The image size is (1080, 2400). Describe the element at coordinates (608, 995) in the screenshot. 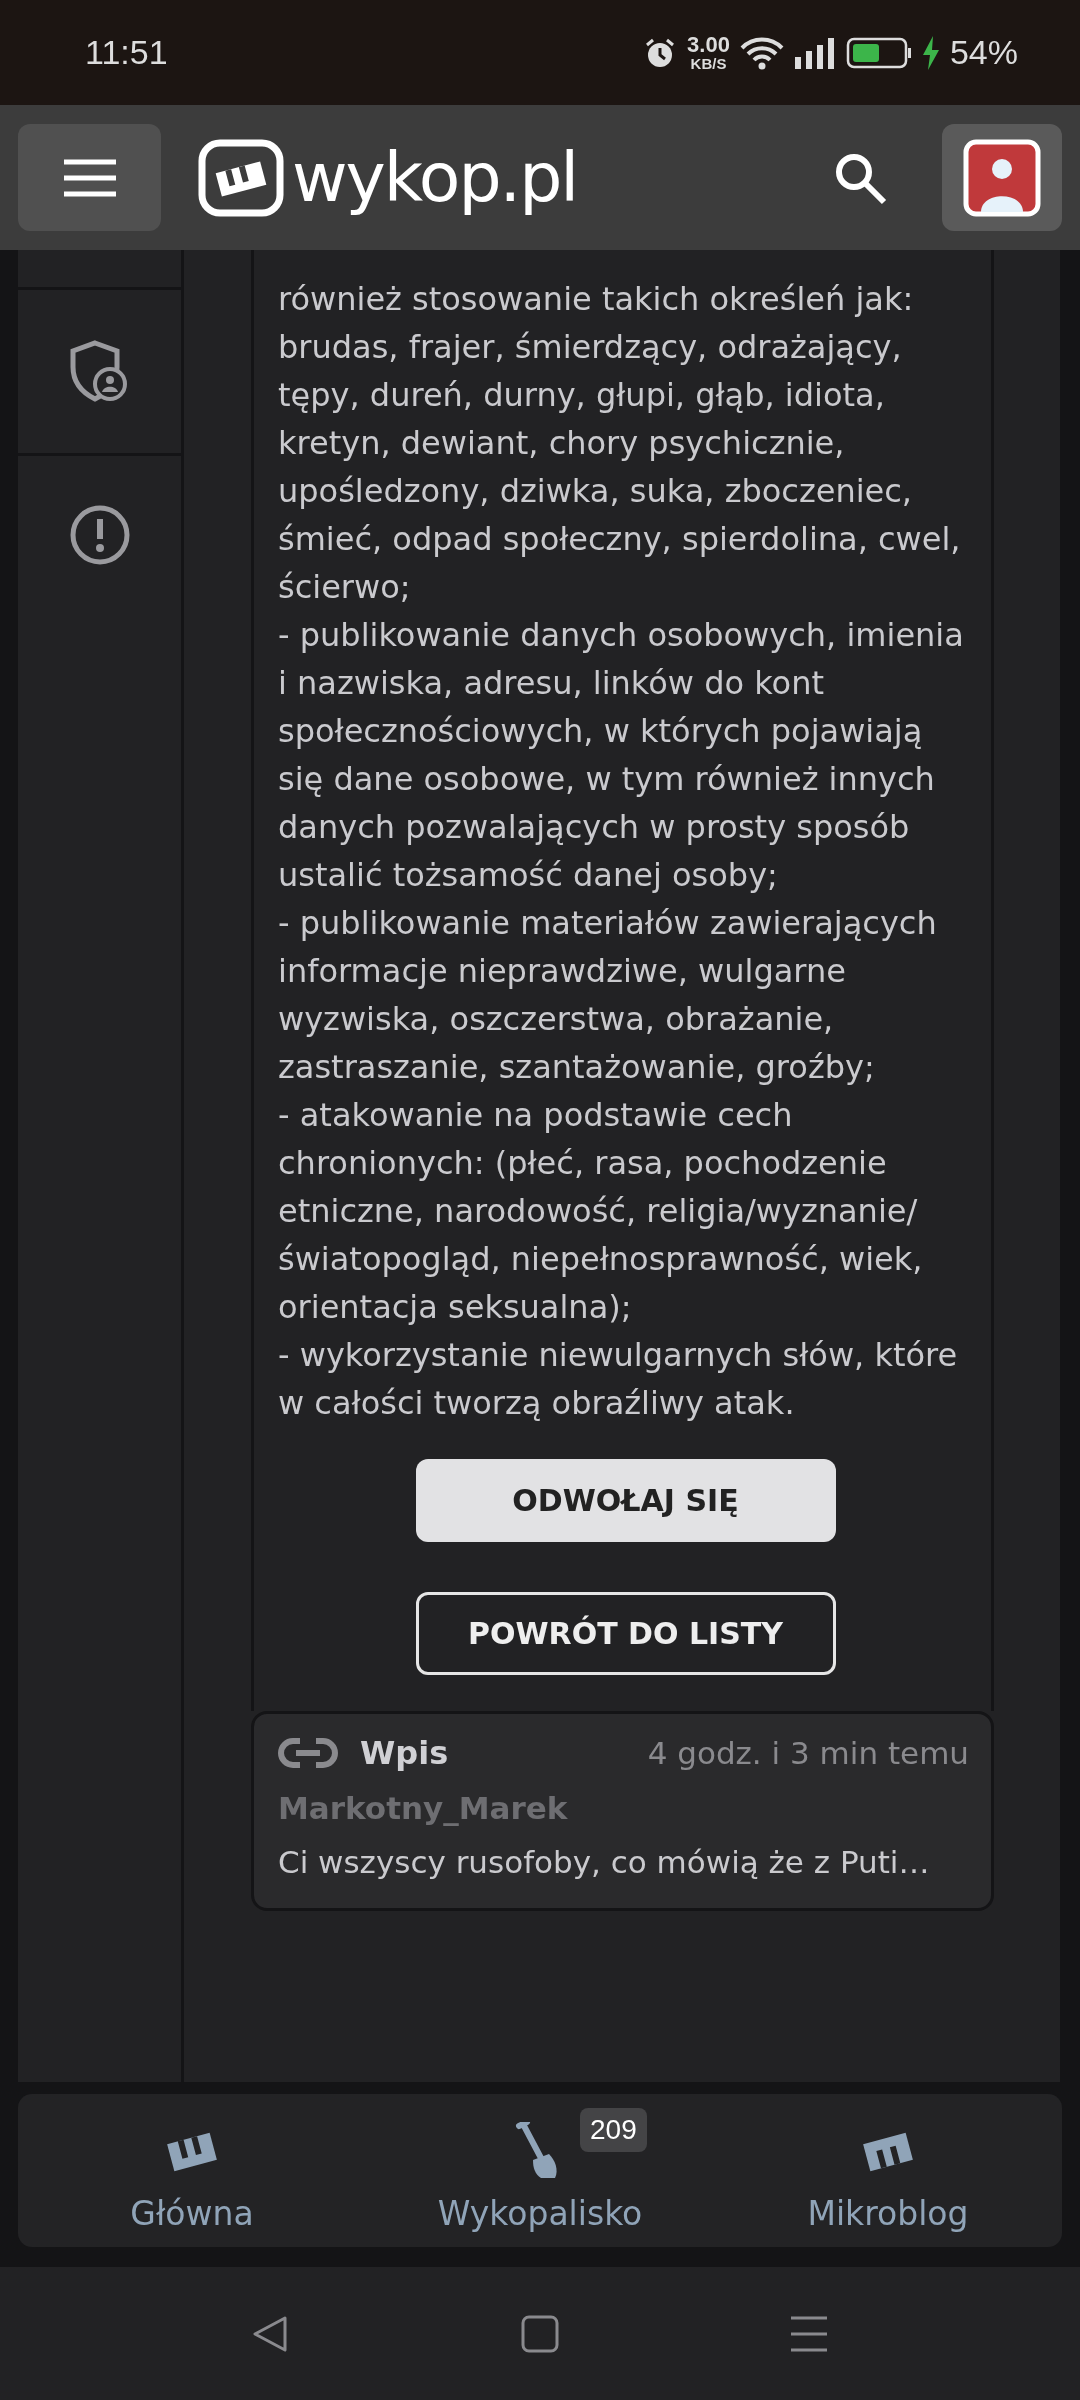

I see `rules-paragraph: - publikowanie materiałów zawierających informacje nieprawdziwe, wulgarne wyzwiska, oszczerstwa, obrażanie, zastraszanie, szantażowanie, groźby;` at that location.